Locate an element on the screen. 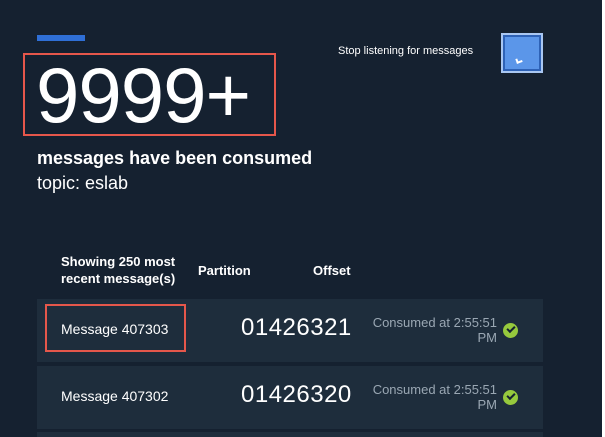 This screenshot has width=605, height=437. stop-listening-label: Stop listening for messages is located at coordinates (406, 51).